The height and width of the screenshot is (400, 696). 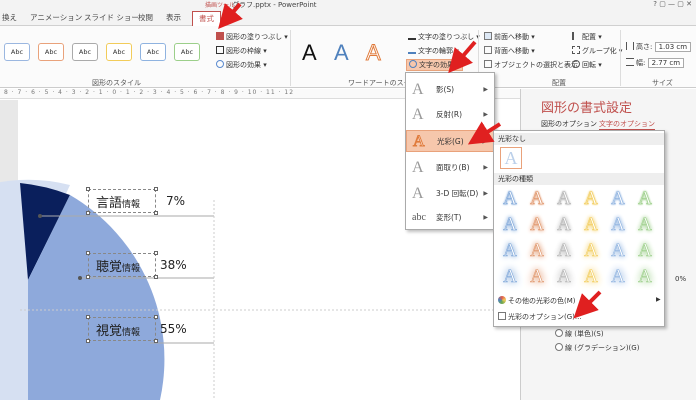 What do you see at coordinates (484, 133) in the screenshot?
I see `arrow-to-glow` at bounding box center [484, 133].